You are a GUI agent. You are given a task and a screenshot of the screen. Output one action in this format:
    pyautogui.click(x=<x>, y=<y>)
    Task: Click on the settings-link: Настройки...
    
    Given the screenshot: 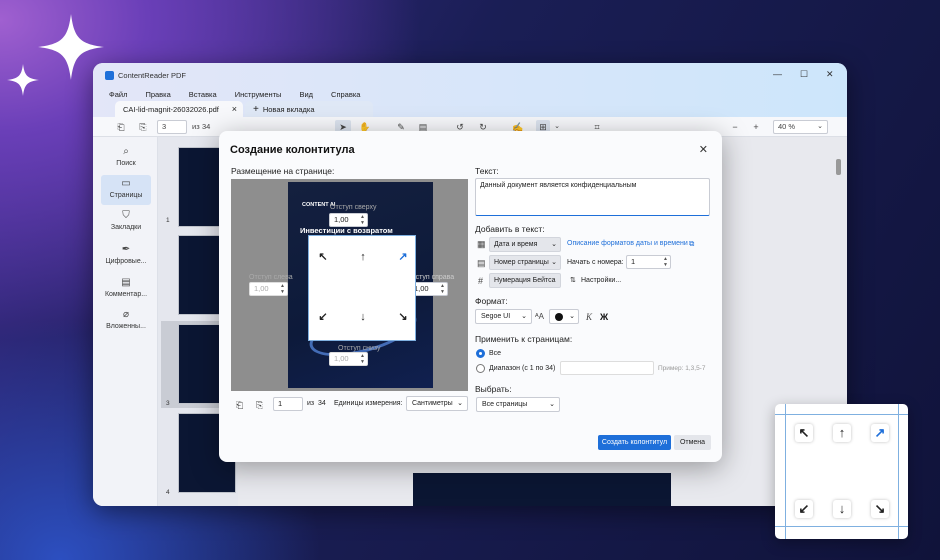 What is the action you would take?
    pyautogui.click(x=601, y=280)
    